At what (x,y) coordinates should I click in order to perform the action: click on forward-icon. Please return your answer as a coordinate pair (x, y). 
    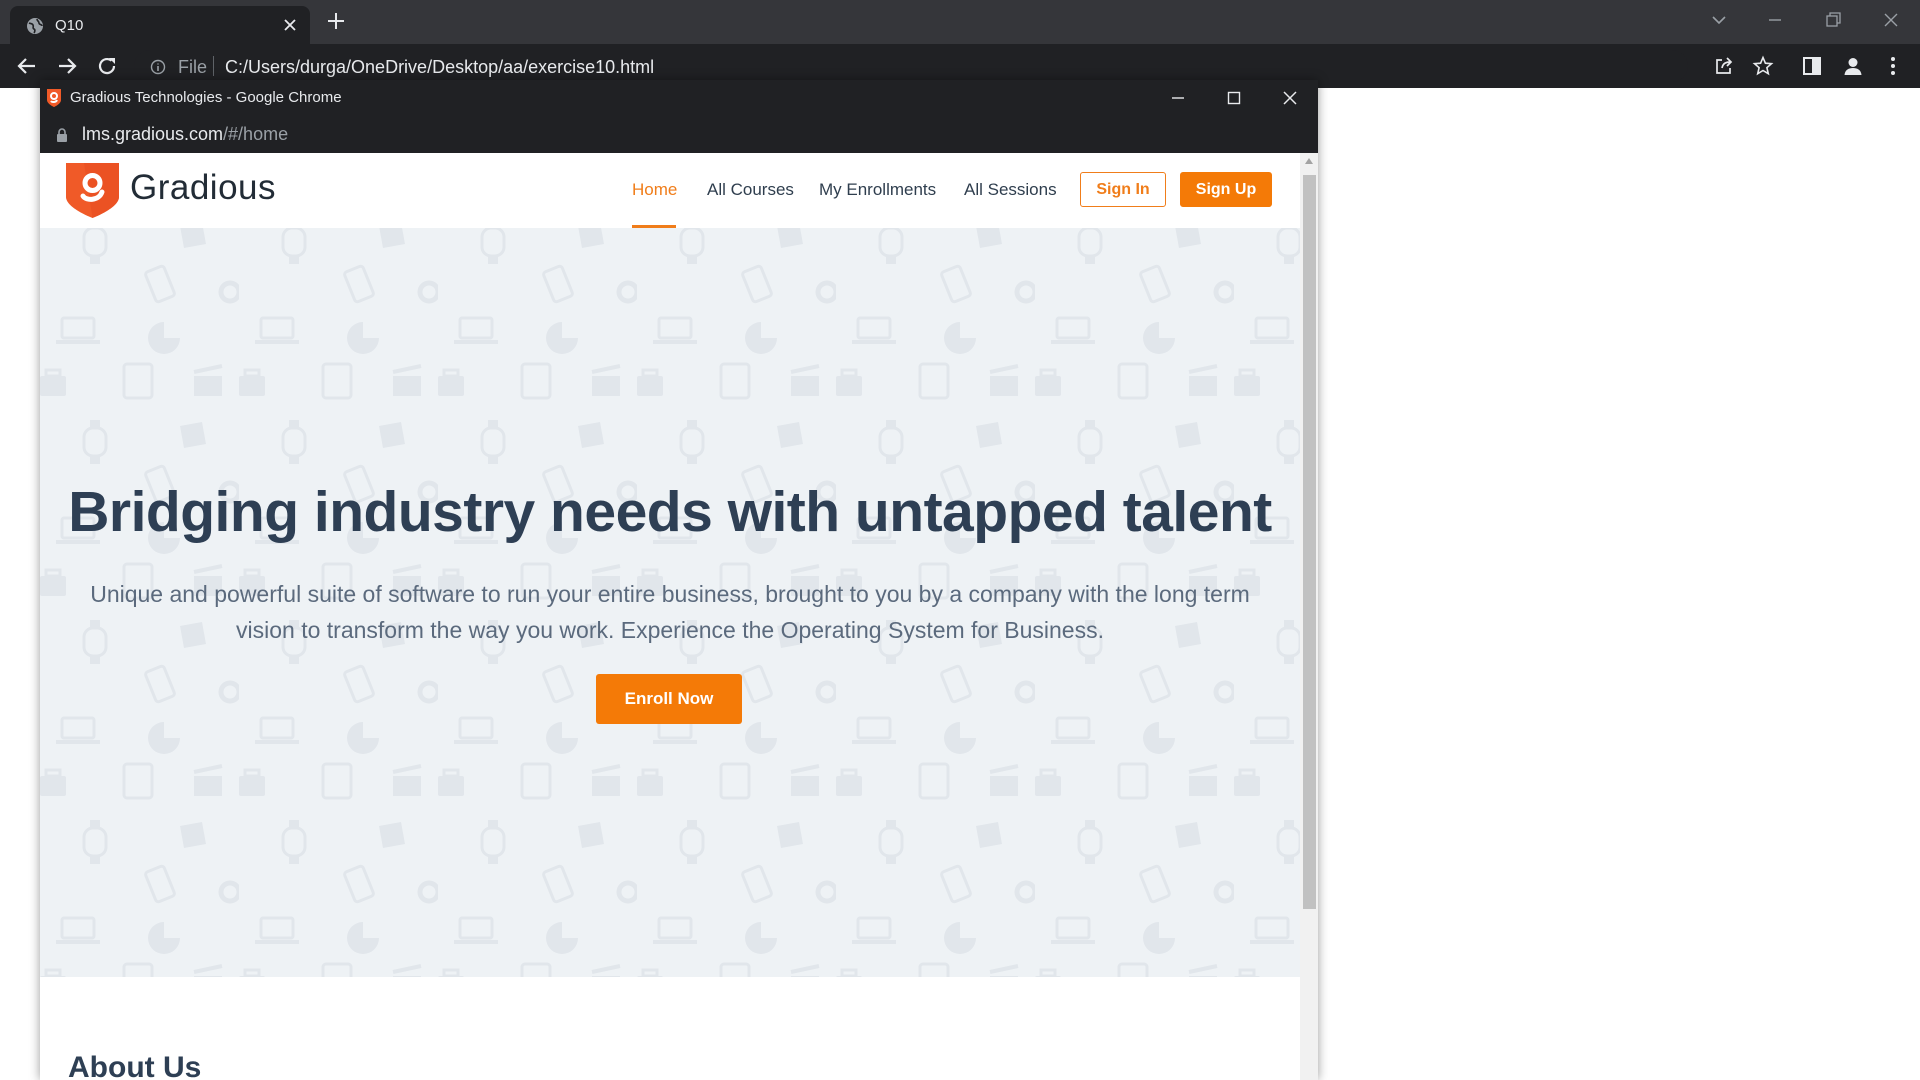
    Looking at the image, I should click on (67, 66).